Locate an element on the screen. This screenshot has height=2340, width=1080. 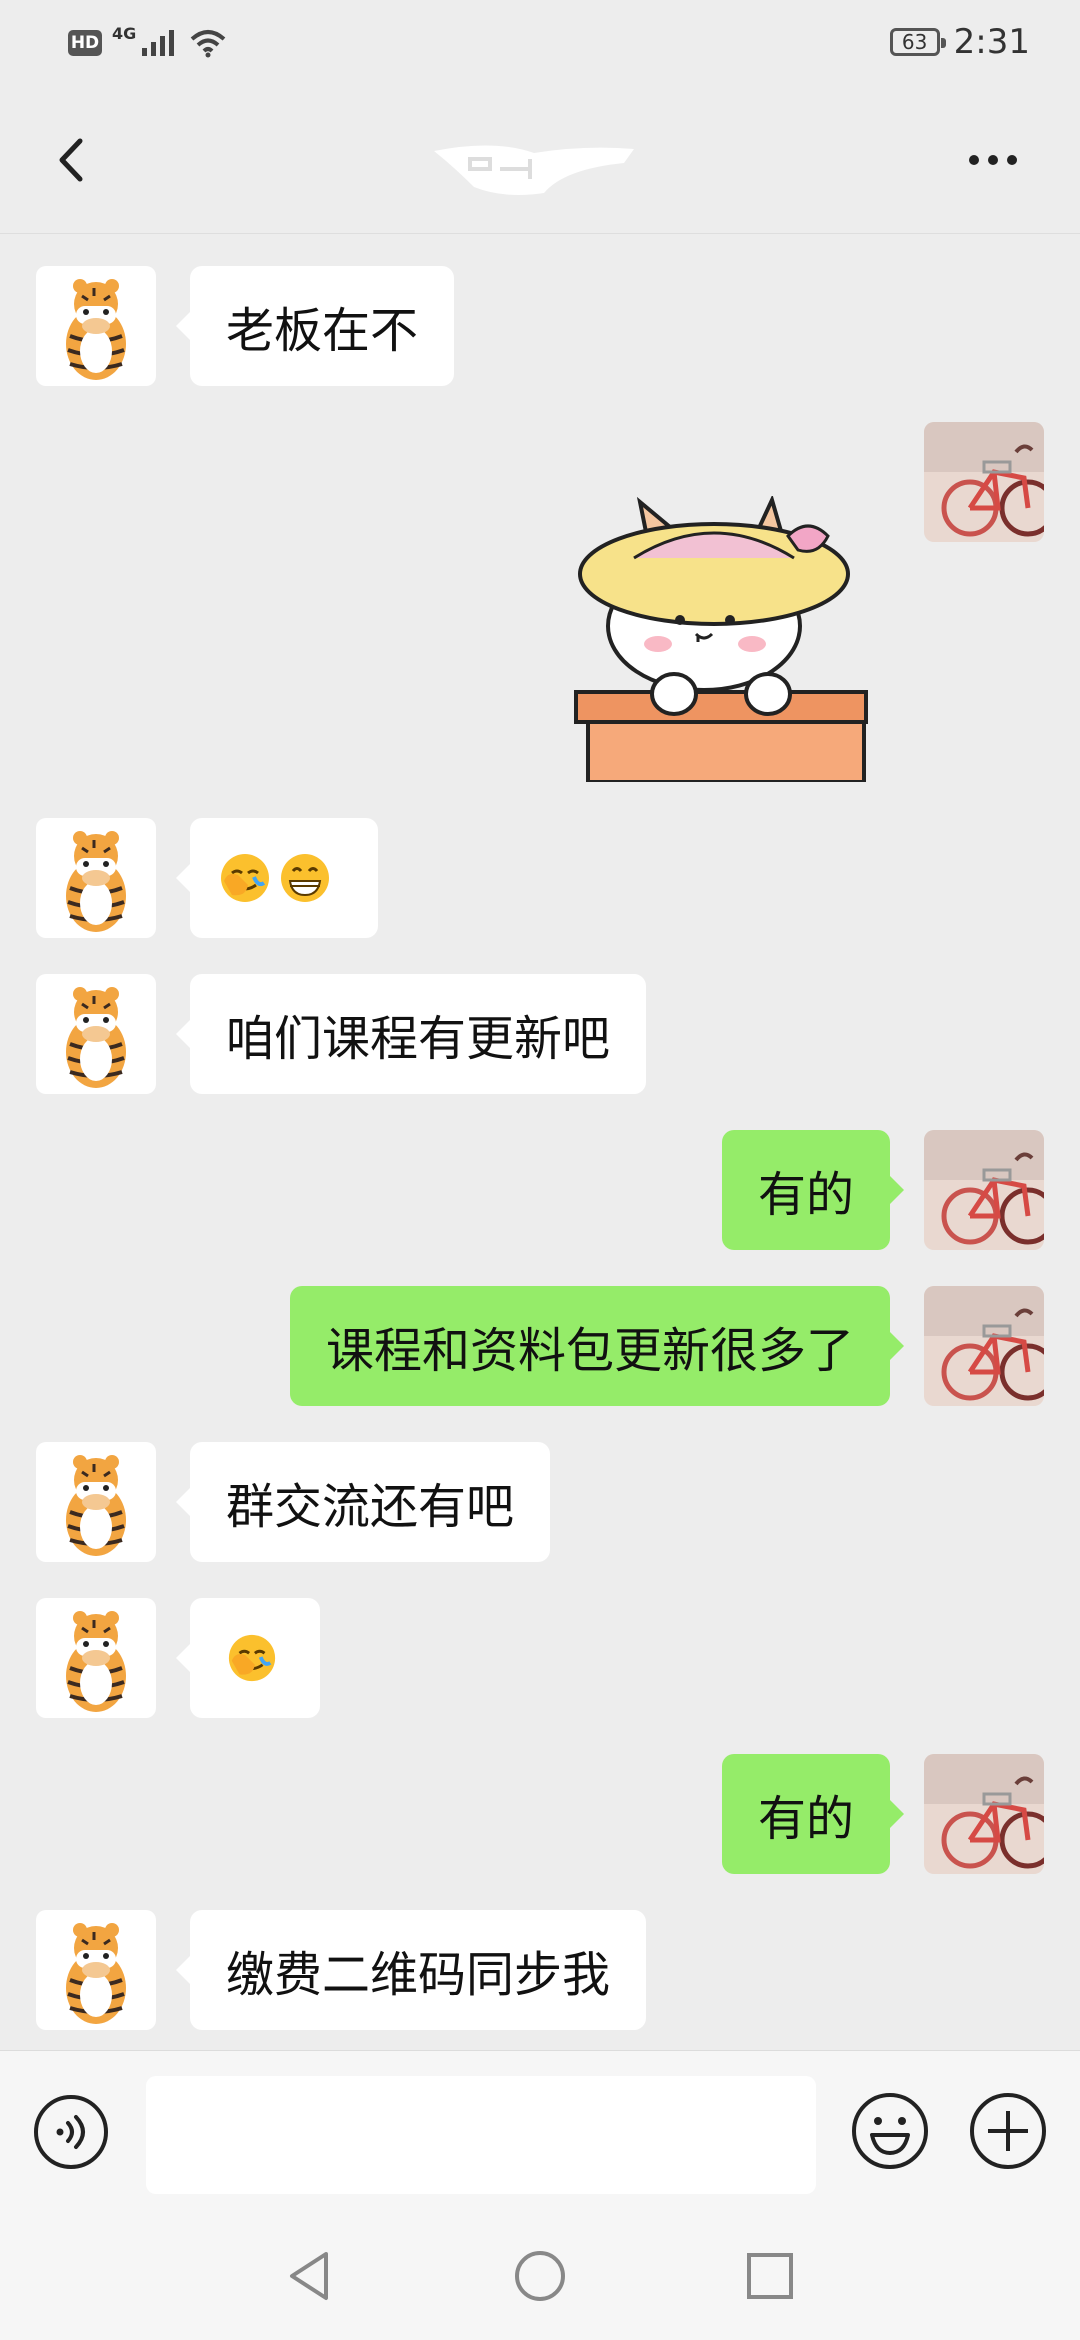
more-horizontal-icon is located at coordinates (993, 160).